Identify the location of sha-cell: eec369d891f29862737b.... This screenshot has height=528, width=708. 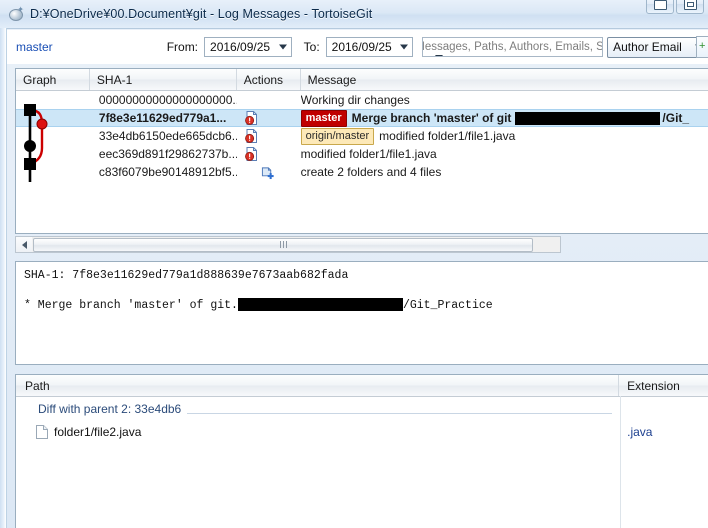
(167, 154).